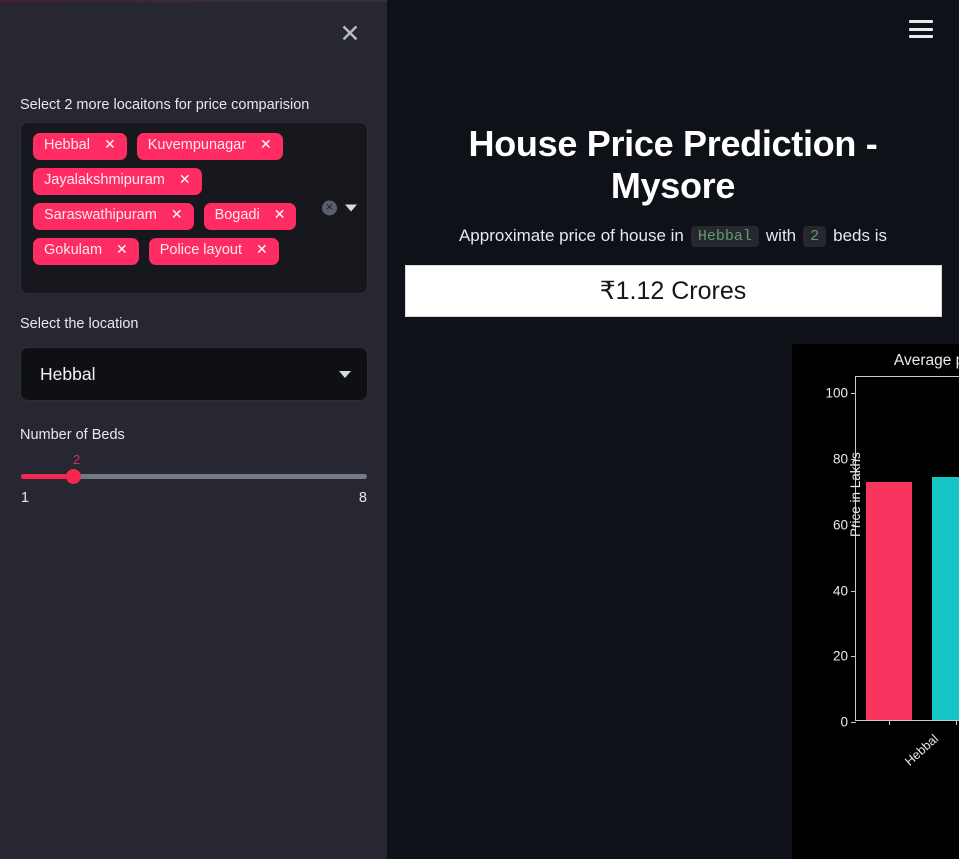 Image resolution: width=959 pixels, height=859 pixels. Describe the element at coordinates (844, 722) in the screenshot. I see `chart-y-tick-label: 0` at that location.